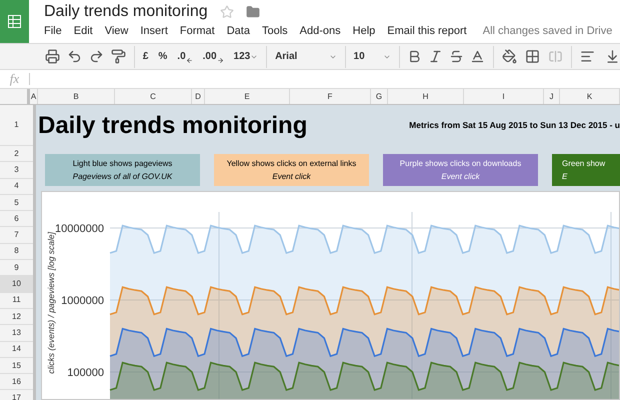  Describe the element at coordinates (379, 96) in the screenshot. I see `column-header: G` at that location.